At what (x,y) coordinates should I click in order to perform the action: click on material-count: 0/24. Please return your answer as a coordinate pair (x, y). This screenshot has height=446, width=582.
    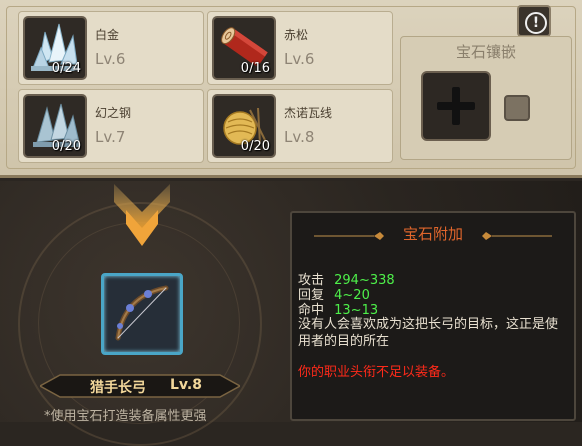
    Looking at the image, I should click on (66, 68).